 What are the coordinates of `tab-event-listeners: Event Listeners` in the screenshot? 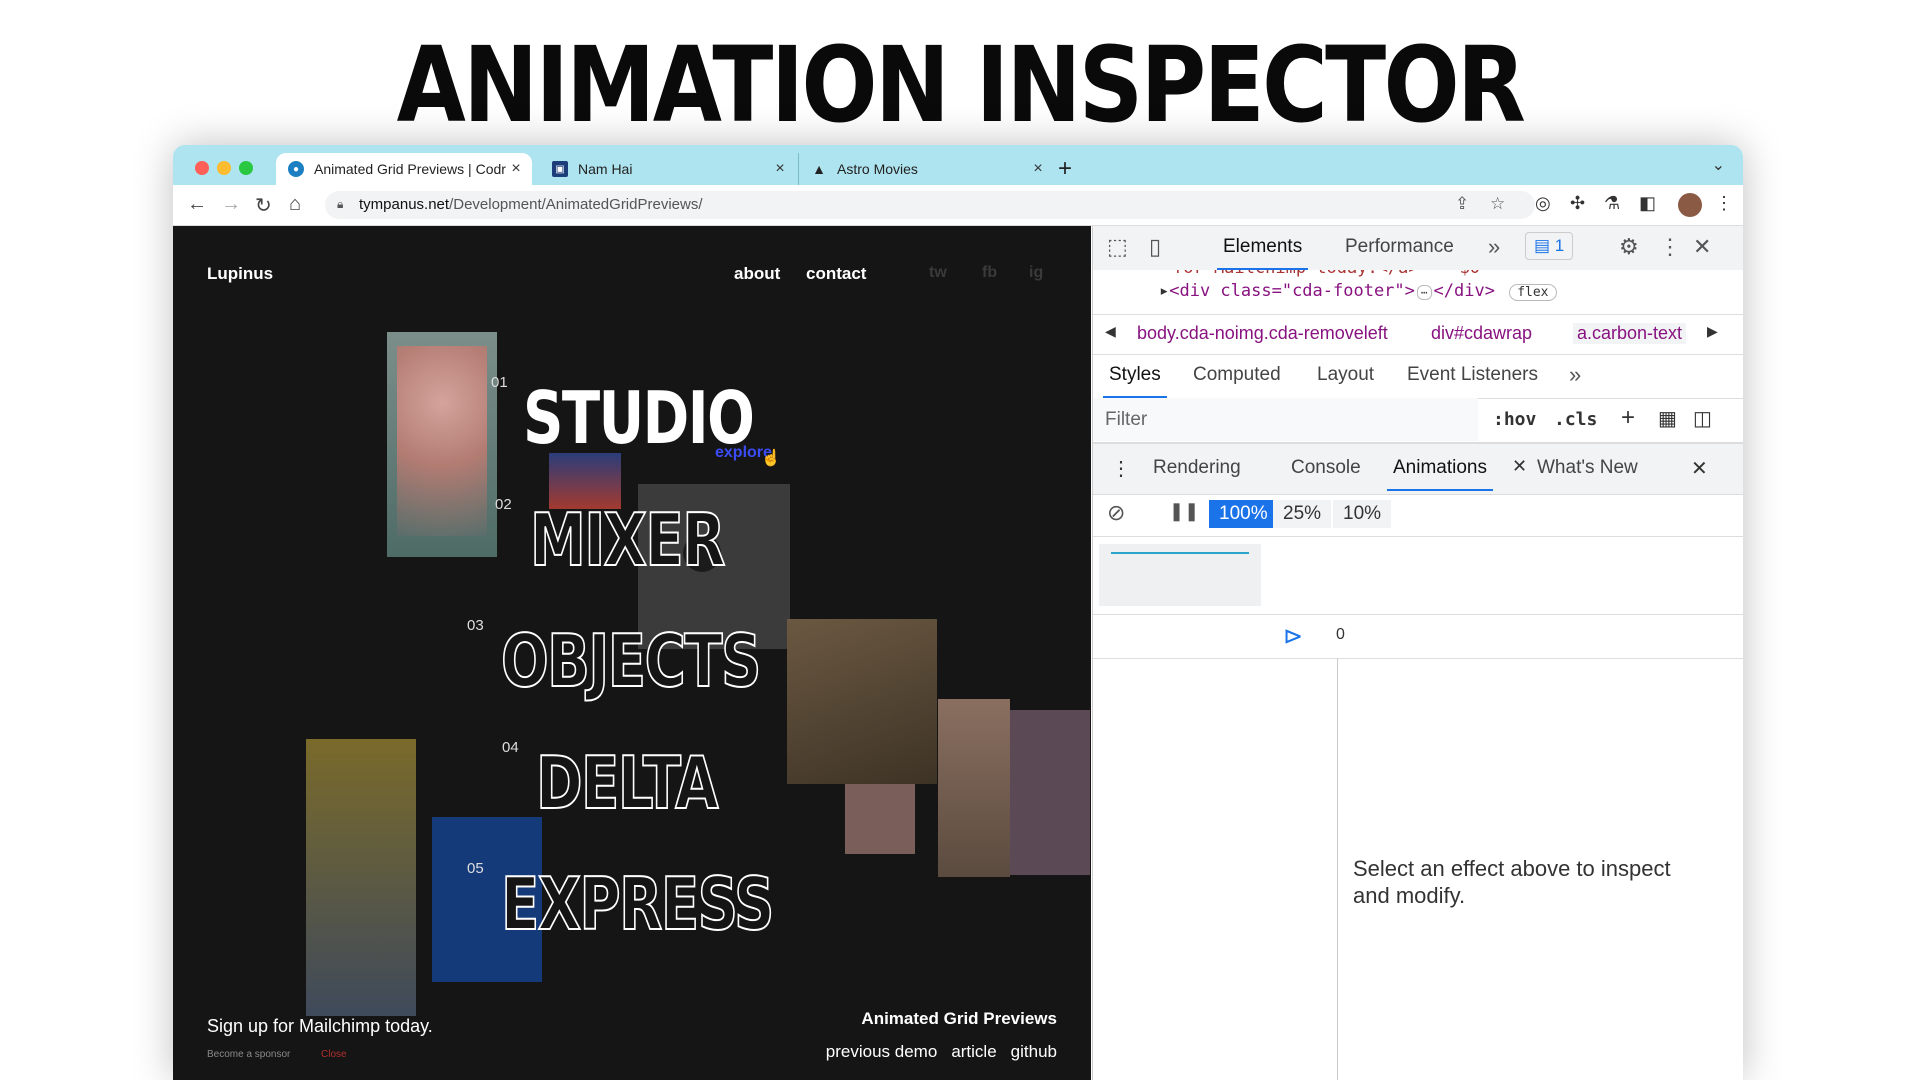 It's located at (1472, 375).